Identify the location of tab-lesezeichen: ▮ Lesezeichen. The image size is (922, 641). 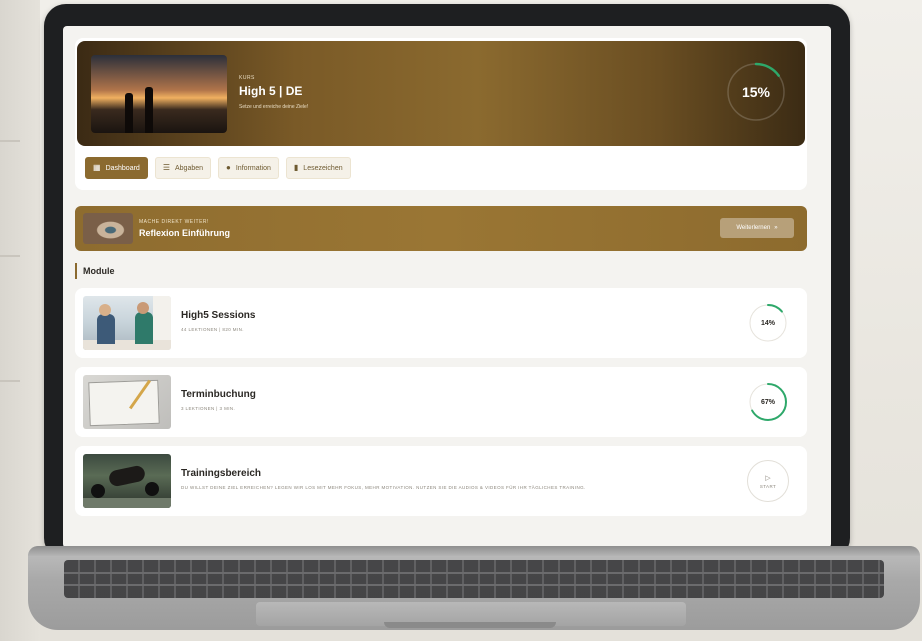
(318, 168).